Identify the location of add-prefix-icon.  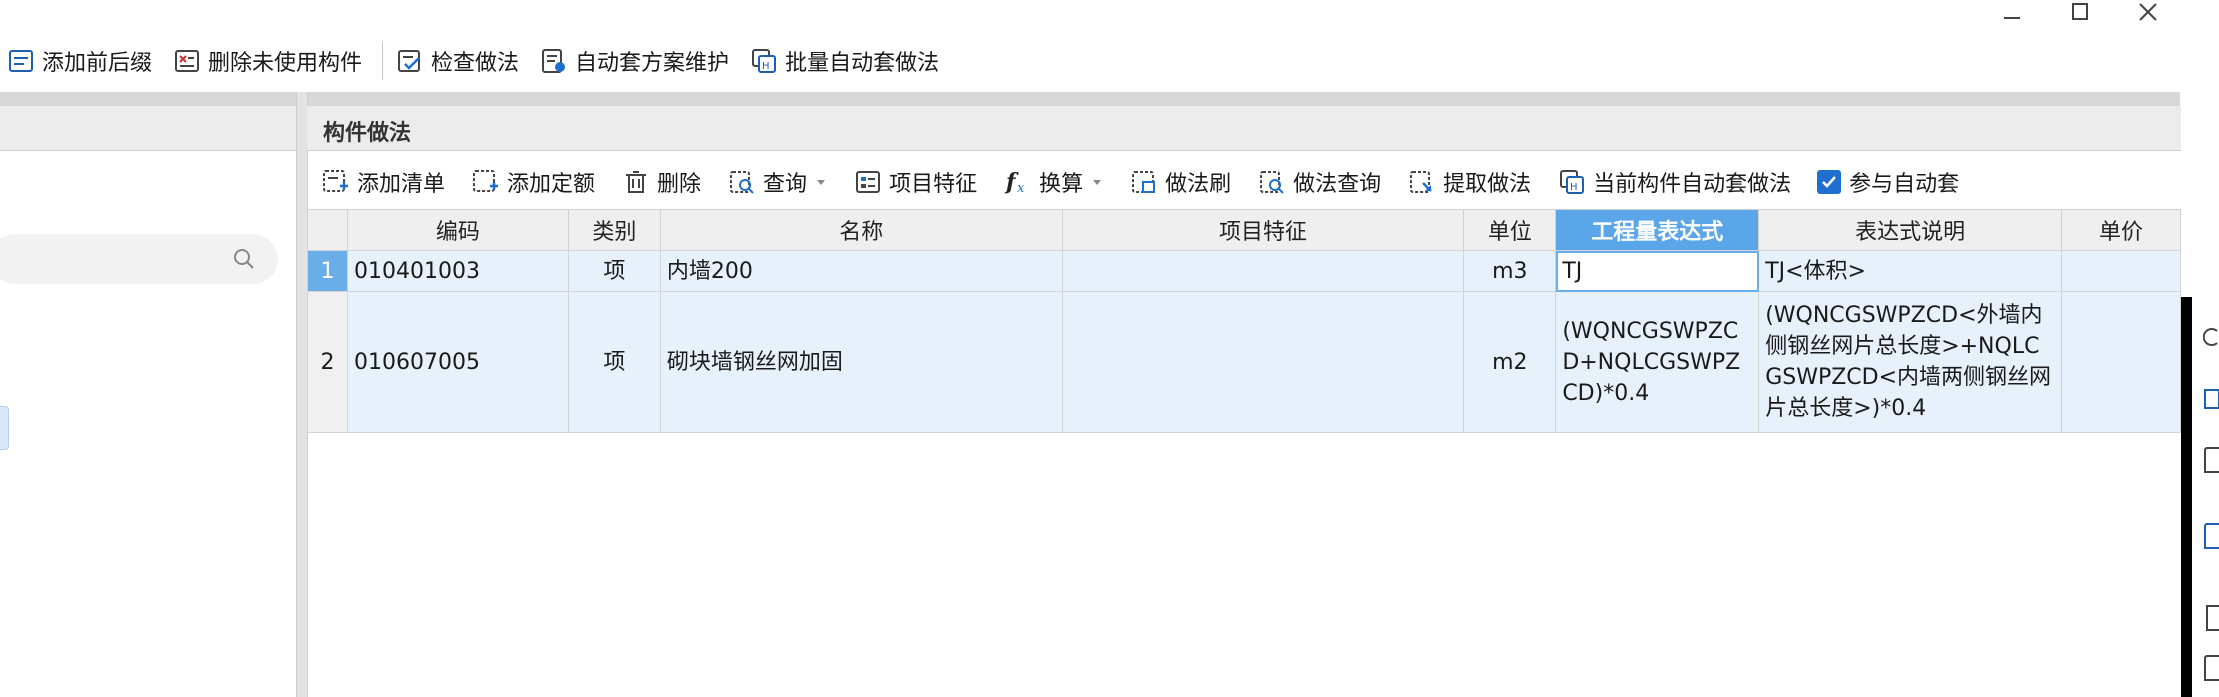
(21, 61).